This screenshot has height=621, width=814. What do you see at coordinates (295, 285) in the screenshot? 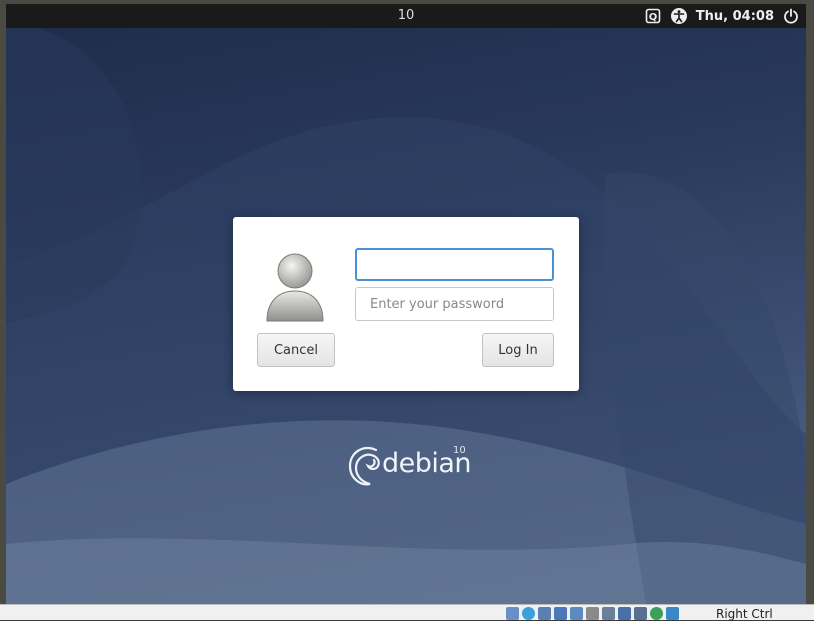
I see `user-avatar-icon` at bounding box center [295, 285].